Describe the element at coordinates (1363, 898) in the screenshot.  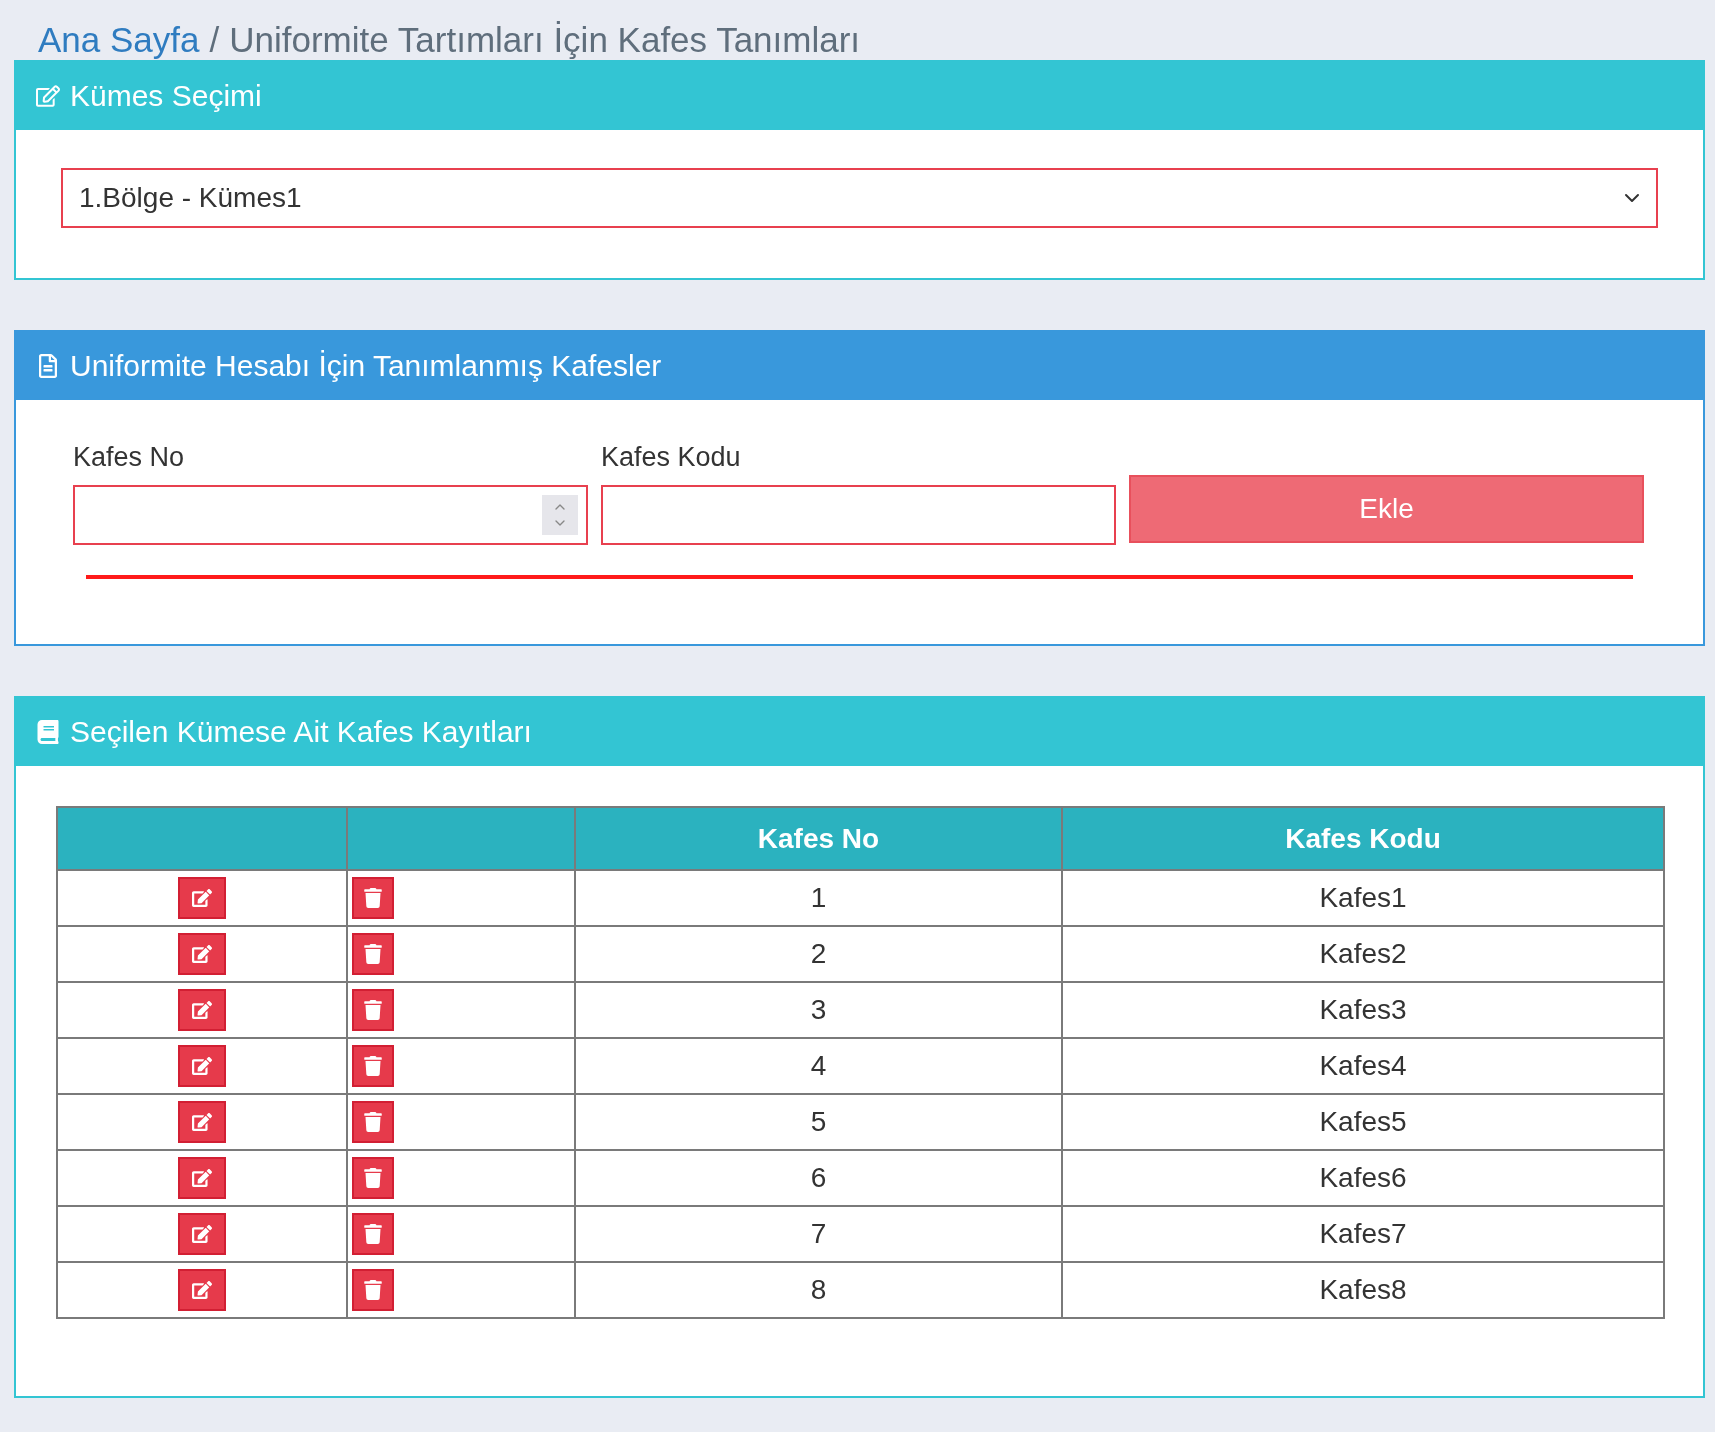
I see `table-cell: Kafes1` at that location.